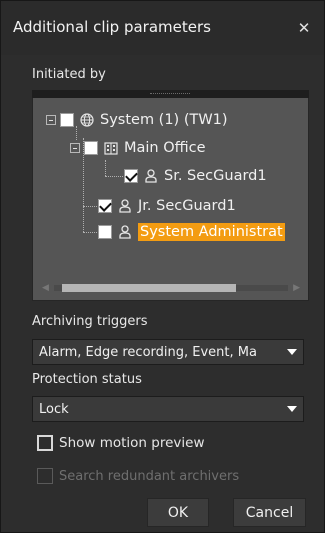 The image size is (328, 535). I want to click on tree-node-label: Main Office, so click(165, 148).